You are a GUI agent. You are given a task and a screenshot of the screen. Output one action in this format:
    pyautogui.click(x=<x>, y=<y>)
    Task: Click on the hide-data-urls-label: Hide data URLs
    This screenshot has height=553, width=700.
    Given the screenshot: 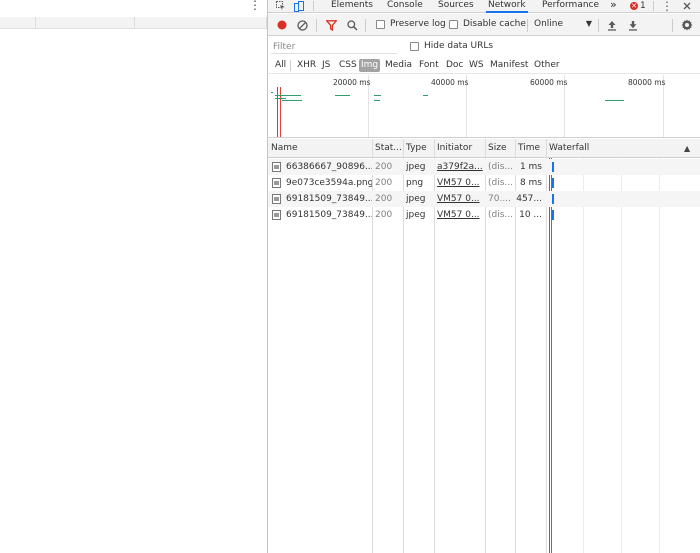 What is the action you would take?
    pyautogui.click(x=459, y=46)
    